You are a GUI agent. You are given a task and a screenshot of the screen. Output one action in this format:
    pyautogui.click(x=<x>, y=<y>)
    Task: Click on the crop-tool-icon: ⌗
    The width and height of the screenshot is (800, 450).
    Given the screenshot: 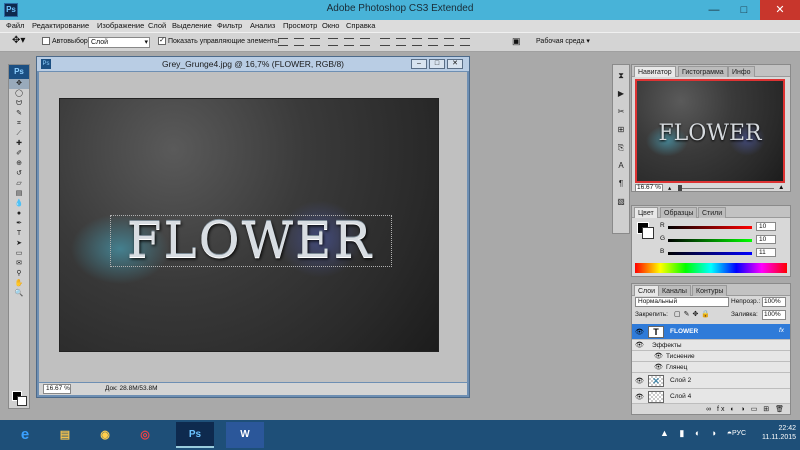 What is the action you would take?
    pyautogui.click(x=19, y=124)
    